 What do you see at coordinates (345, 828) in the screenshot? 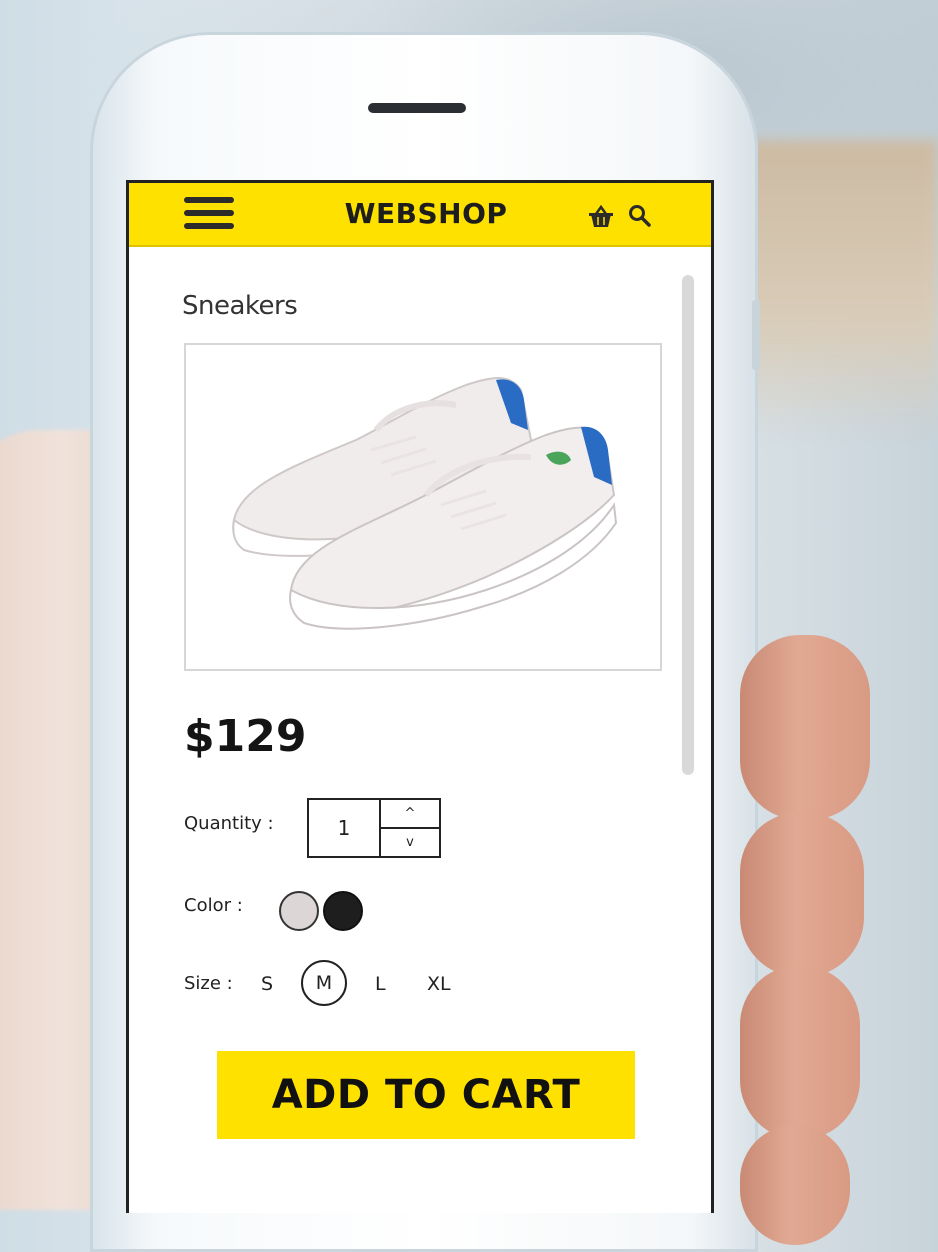
I see `quantity-value: 1` at bounding box center [345, 828].